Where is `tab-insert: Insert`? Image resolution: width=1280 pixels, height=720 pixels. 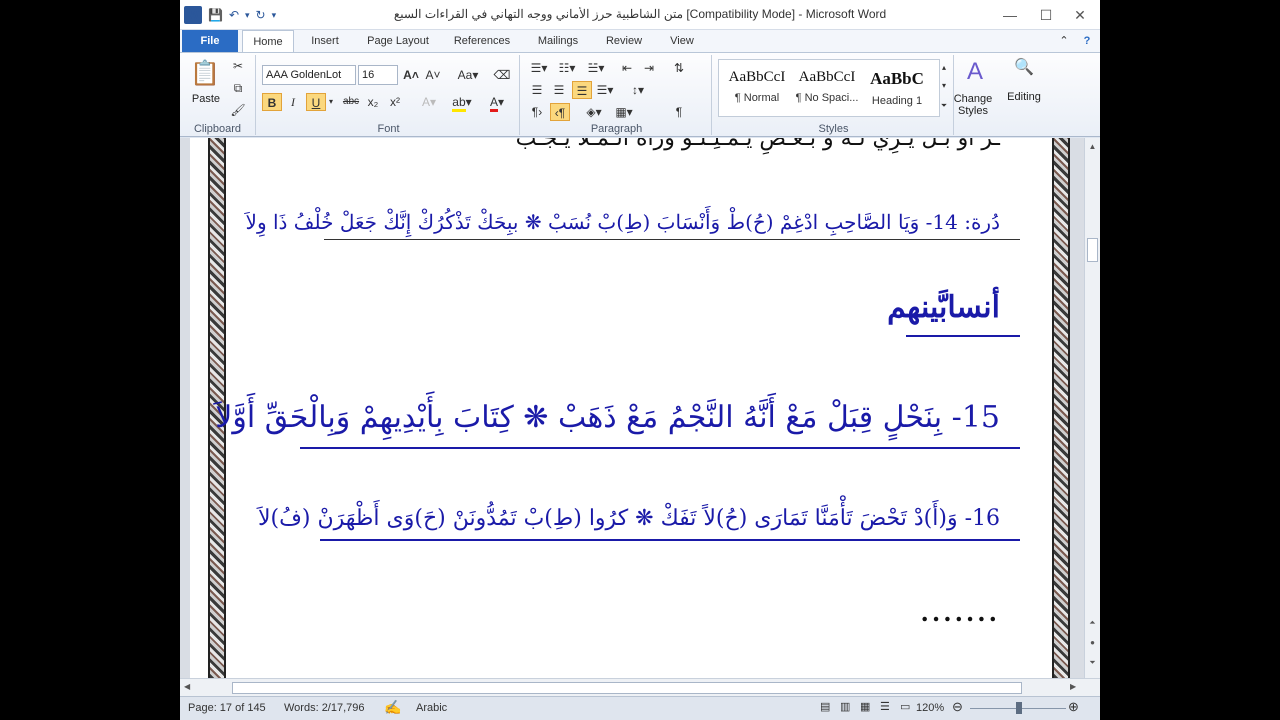
tab-insert: Insert is located at coordinates (325, 41).